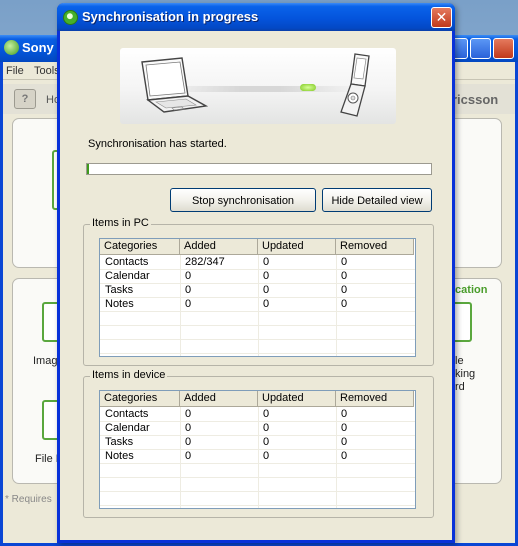 This screenshot has height=546, width=518. Describe the element at coordinates (157, 144) in the screenshot. I see `sync-status-text: Synchronisation has started.` at that location.